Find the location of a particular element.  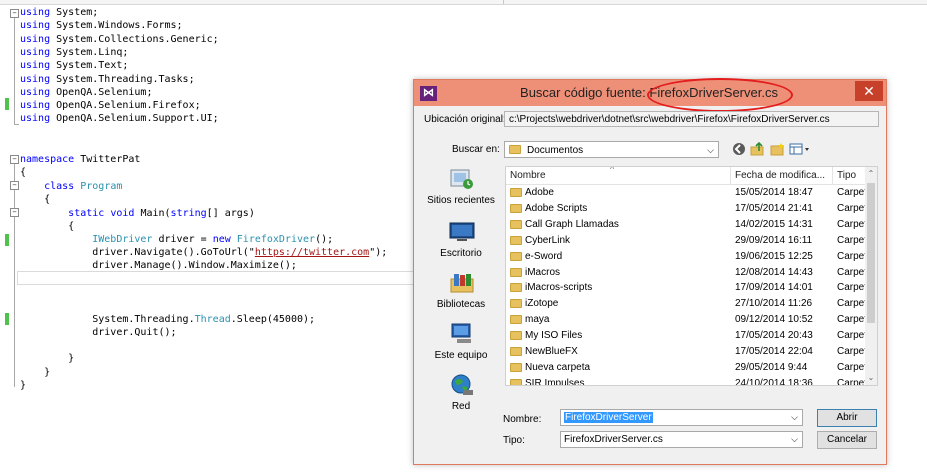

outline-collapse-class: − is located at coordinates (14, 185).